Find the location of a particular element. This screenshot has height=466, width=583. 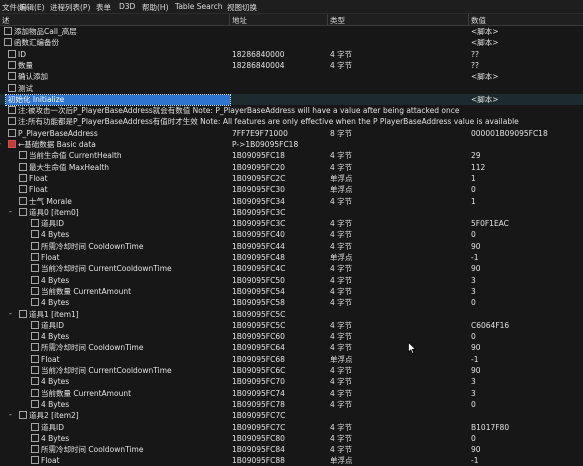

row-address: 1B09095FC34 is located at coordinates (279, 202).